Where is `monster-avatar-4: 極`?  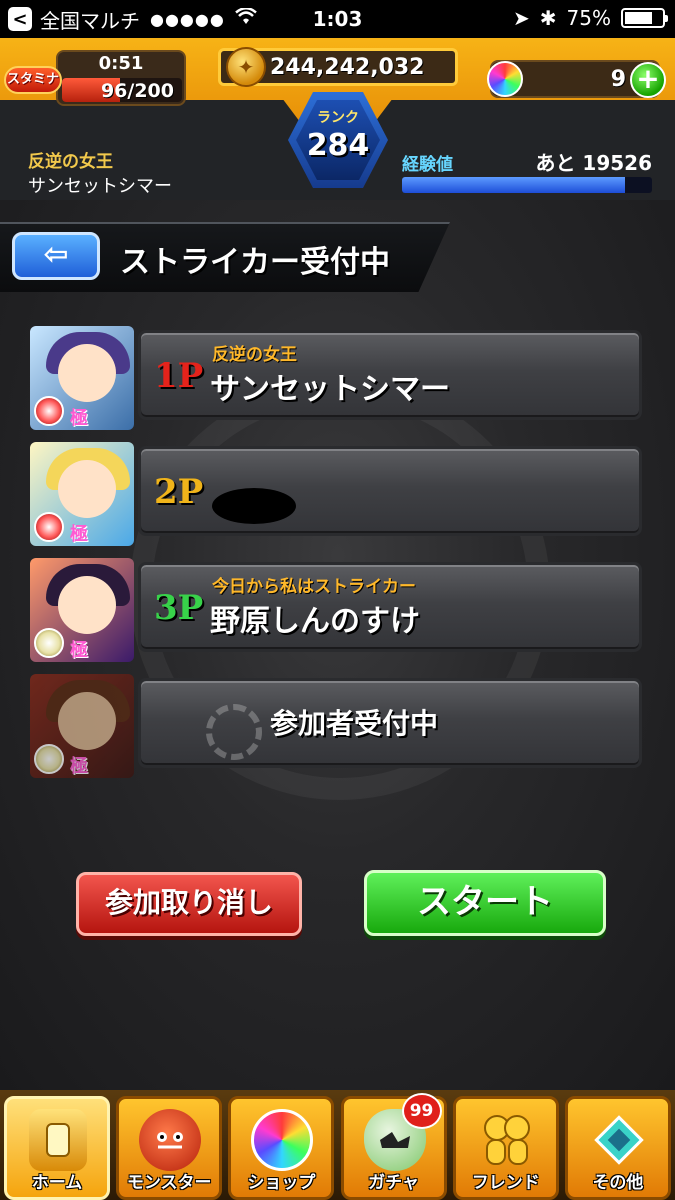
monster-avatar-4: 極 is located at coordinates (82, 726).